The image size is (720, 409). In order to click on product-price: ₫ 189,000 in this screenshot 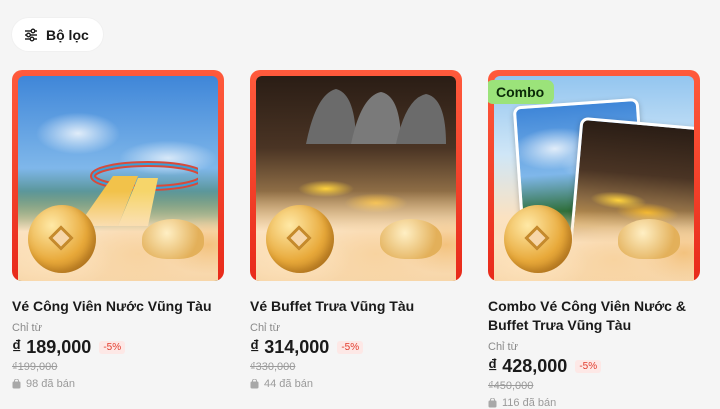, I will do `click(52, 347)`.